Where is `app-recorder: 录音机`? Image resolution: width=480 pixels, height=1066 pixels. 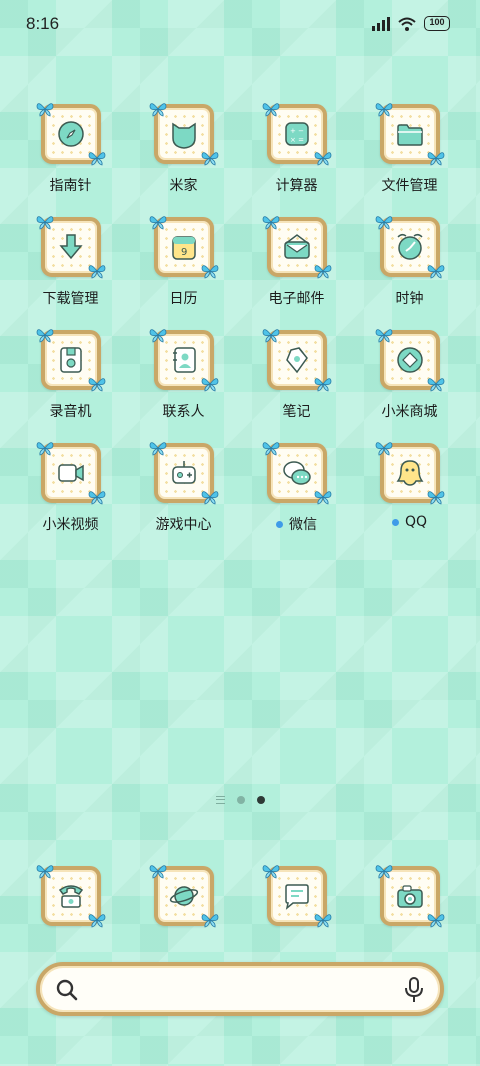 app-recorder: 录音机 is located at coordinates (70, 386).